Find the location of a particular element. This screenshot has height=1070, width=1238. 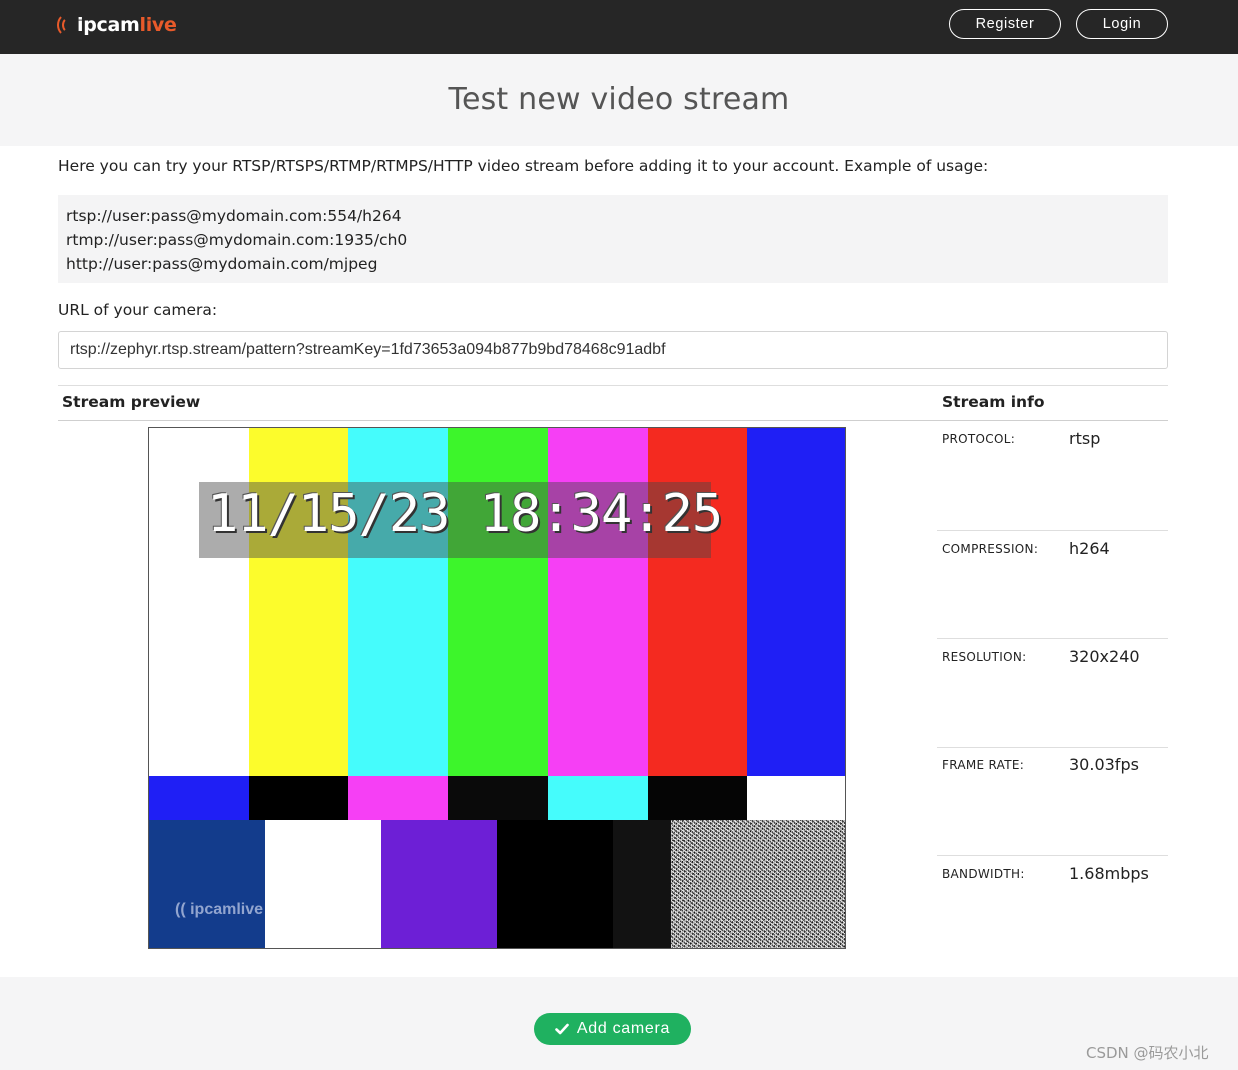

info-label-frame-rate: FRAME RATE: is located at coordinates (983, 765).